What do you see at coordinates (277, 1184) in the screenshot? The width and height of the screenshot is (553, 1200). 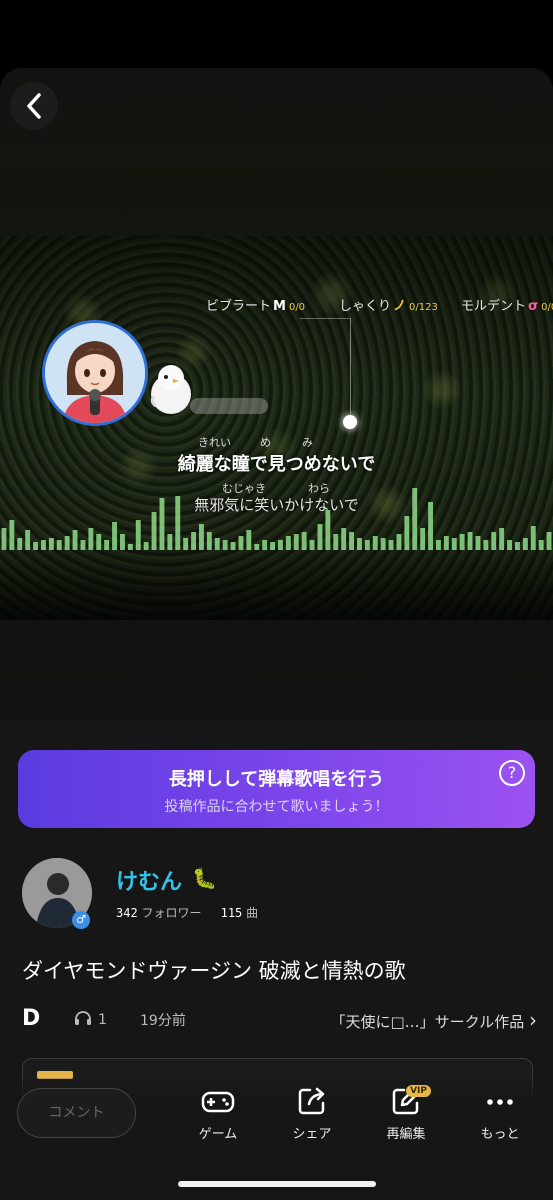 I see `home-indicator` at bounding box center [277, 1184].